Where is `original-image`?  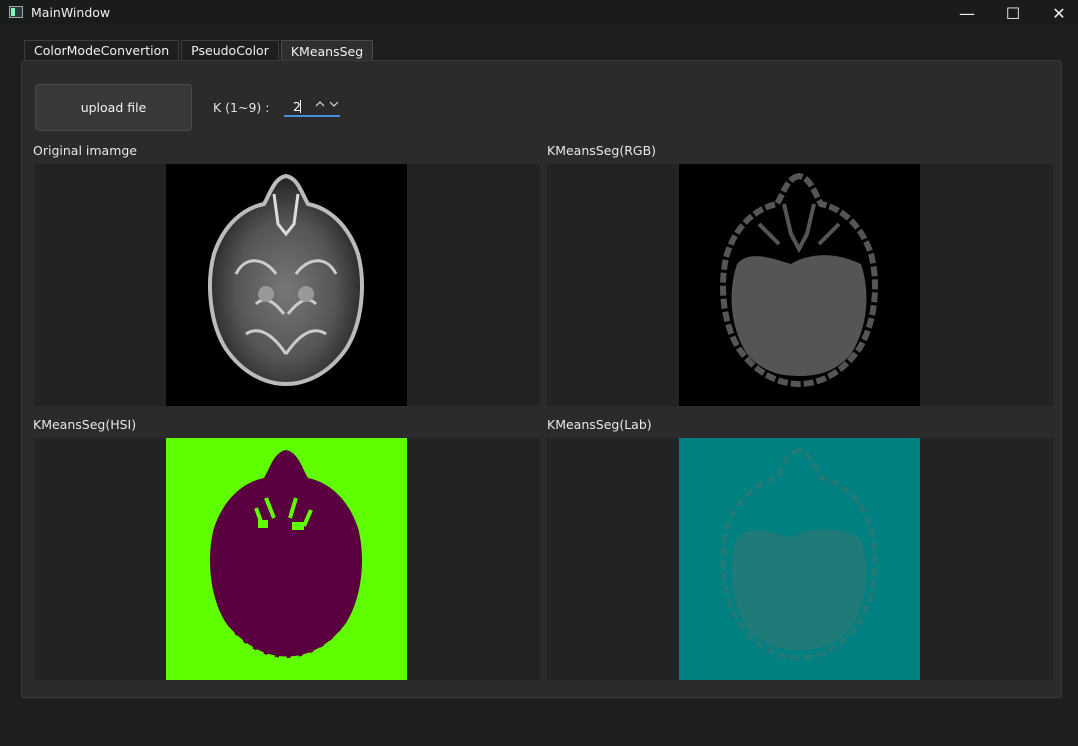 original-image is located at coordinates (286, 285).